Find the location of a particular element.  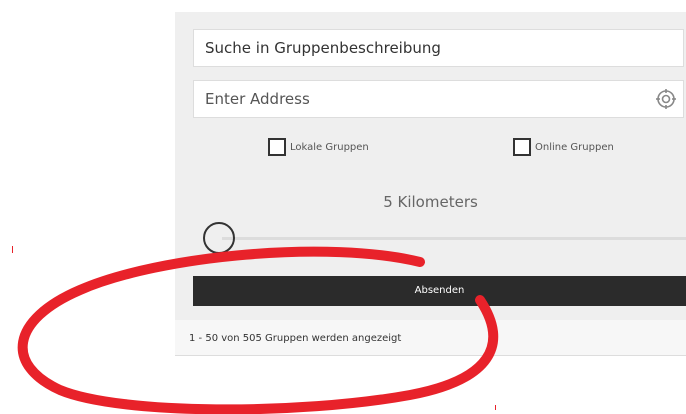

crosshair-locate-icon is located at coordinates (666, 99).